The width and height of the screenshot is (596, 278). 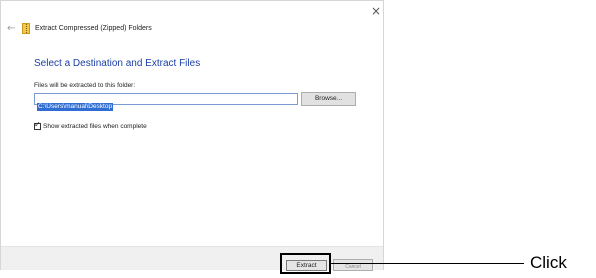 What do you see at coordinates (117, 63) in the screenshot?
I see `page-heading: Select a Destination and Extract Files` at bounding box center [117, 63].